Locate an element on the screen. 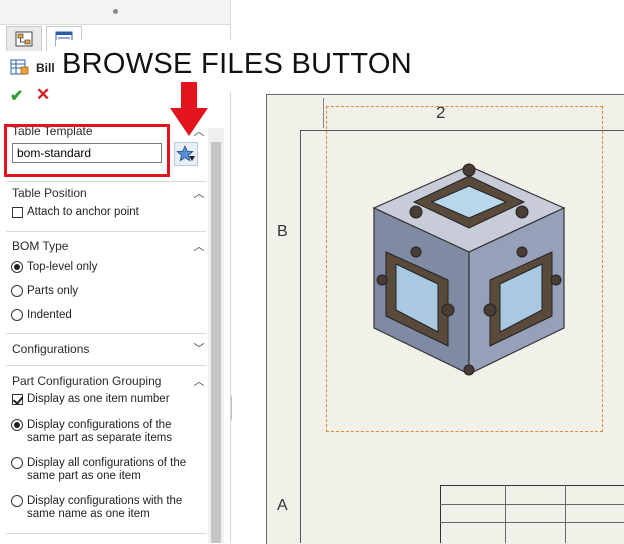 This screenshot has height=544, width=624. panel-title: Bill is located at coordinates (45, 68).